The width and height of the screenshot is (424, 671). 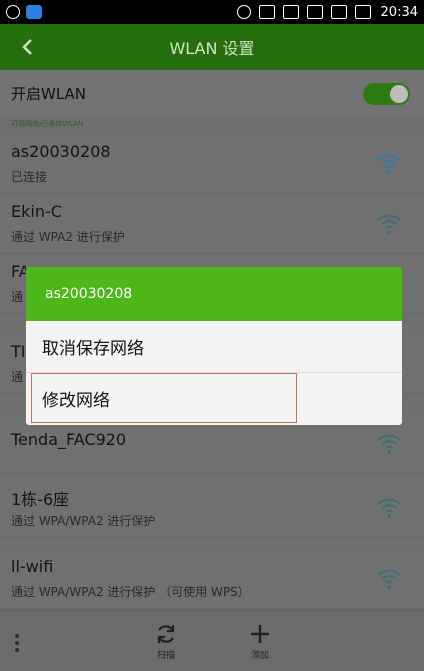 I want to click on network-status: 通过 WPA/WPA2 进行保护, so click(x=83, y=521).